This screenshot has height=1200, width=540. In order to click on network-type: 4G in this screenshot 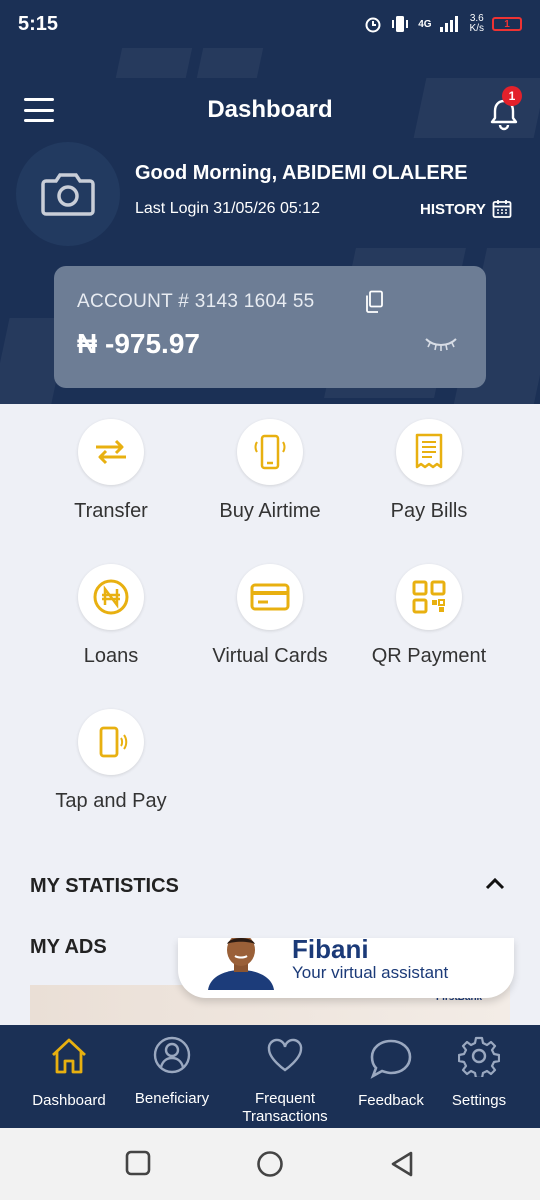, I will do `click(425, 24)`.